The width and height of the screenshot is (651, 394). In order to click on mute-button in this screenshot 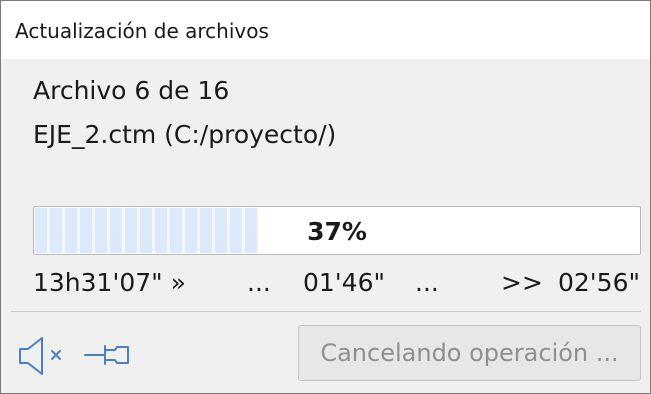, I will do `click(42, 356)`.